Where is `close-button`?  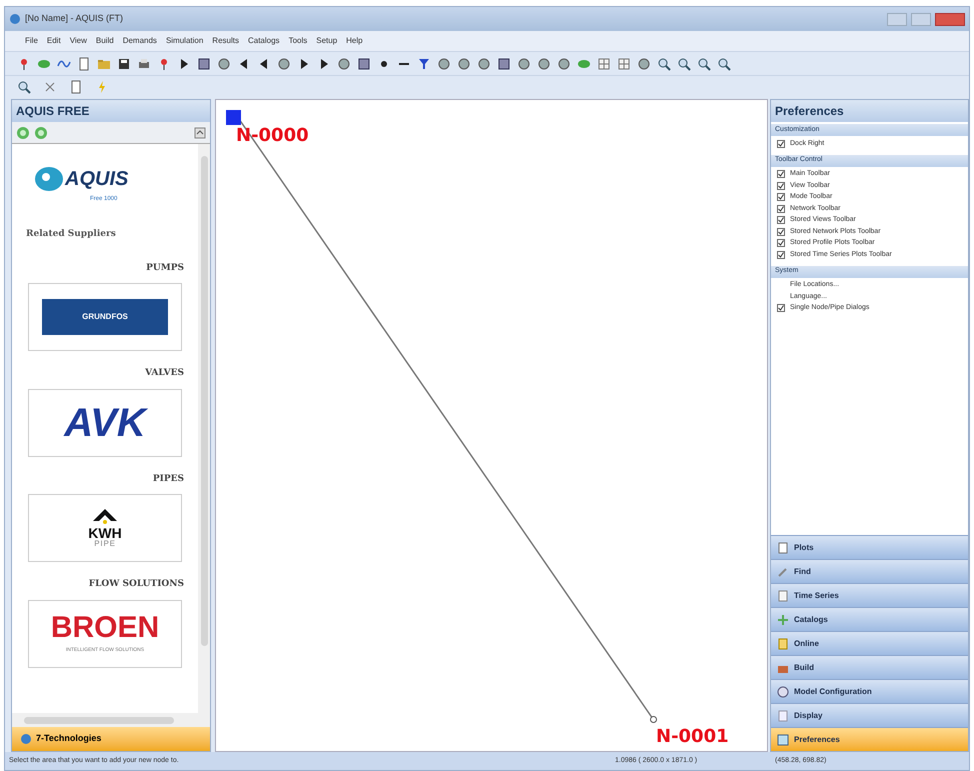
close-button is located at coordinates (950, 19).